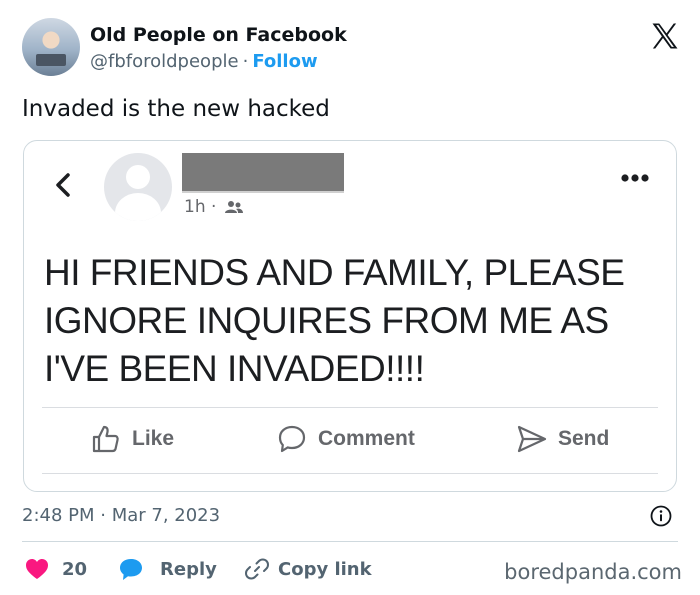 This screenshot has width=700, height=595. Describe the element at coordinates (75, 569) in the screenshot. I see `like-count: 20` at that location.